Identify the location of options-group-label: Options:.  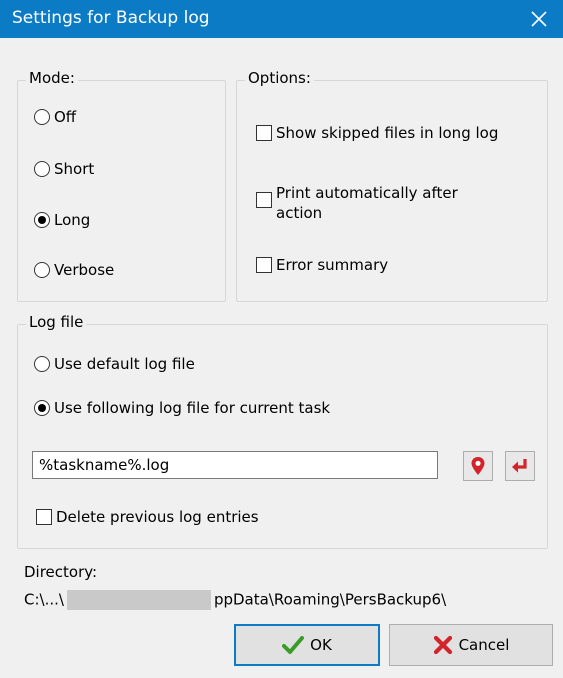
(279, 78).